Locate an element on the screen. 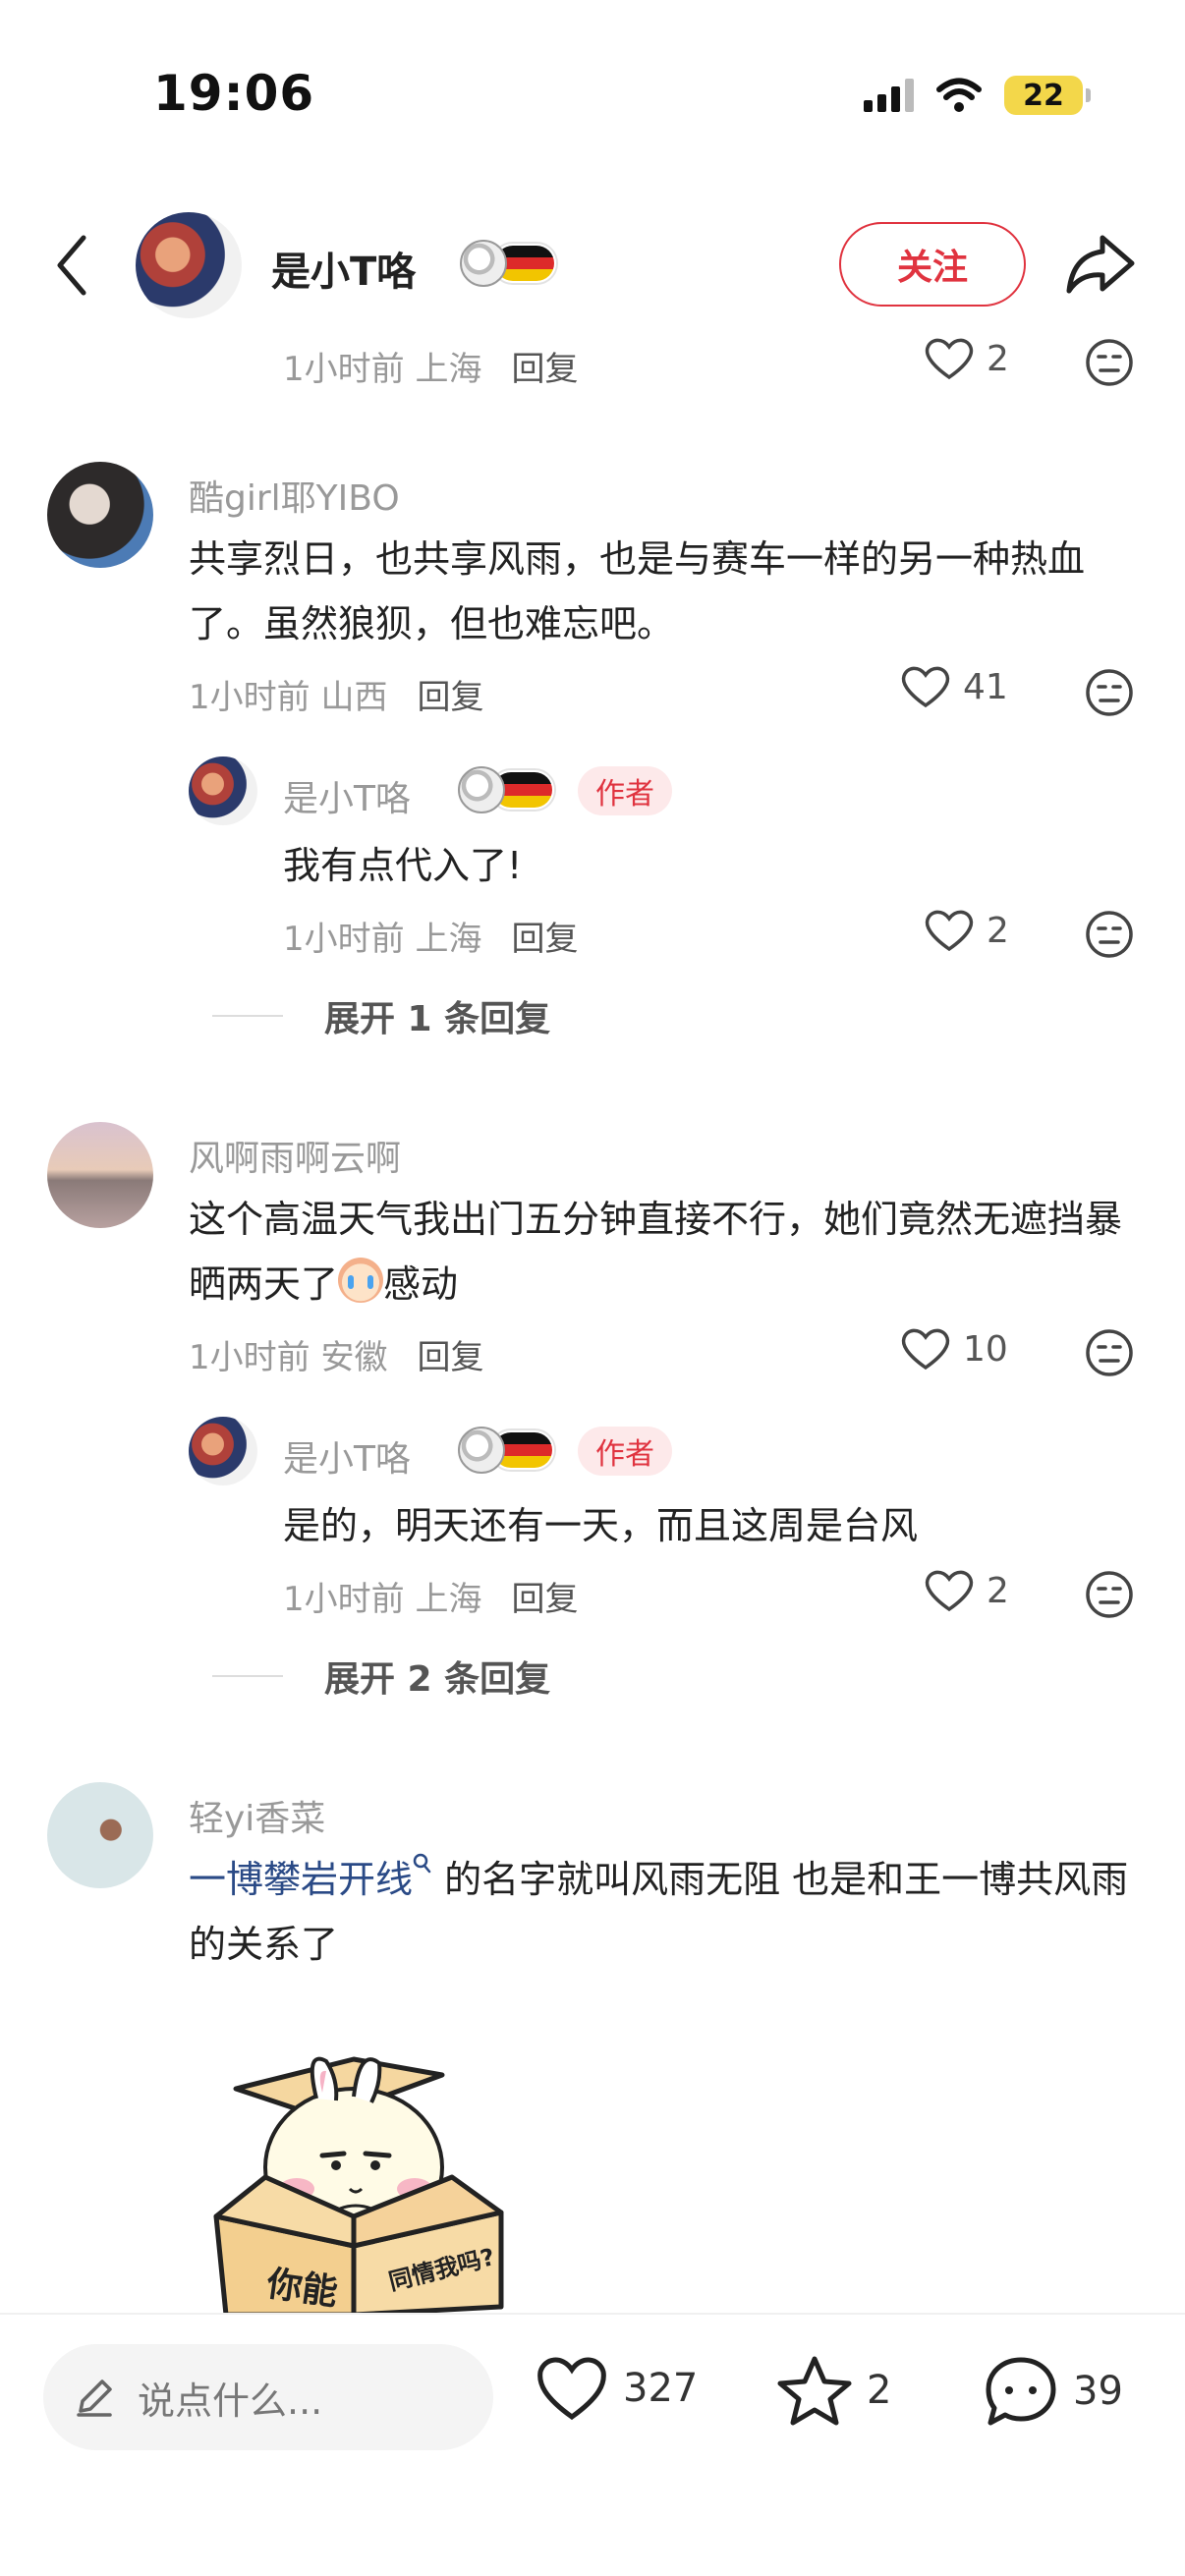 The image size is (1185, 2576). comment-bubble-icon is located at coordinates (1021, 2391).